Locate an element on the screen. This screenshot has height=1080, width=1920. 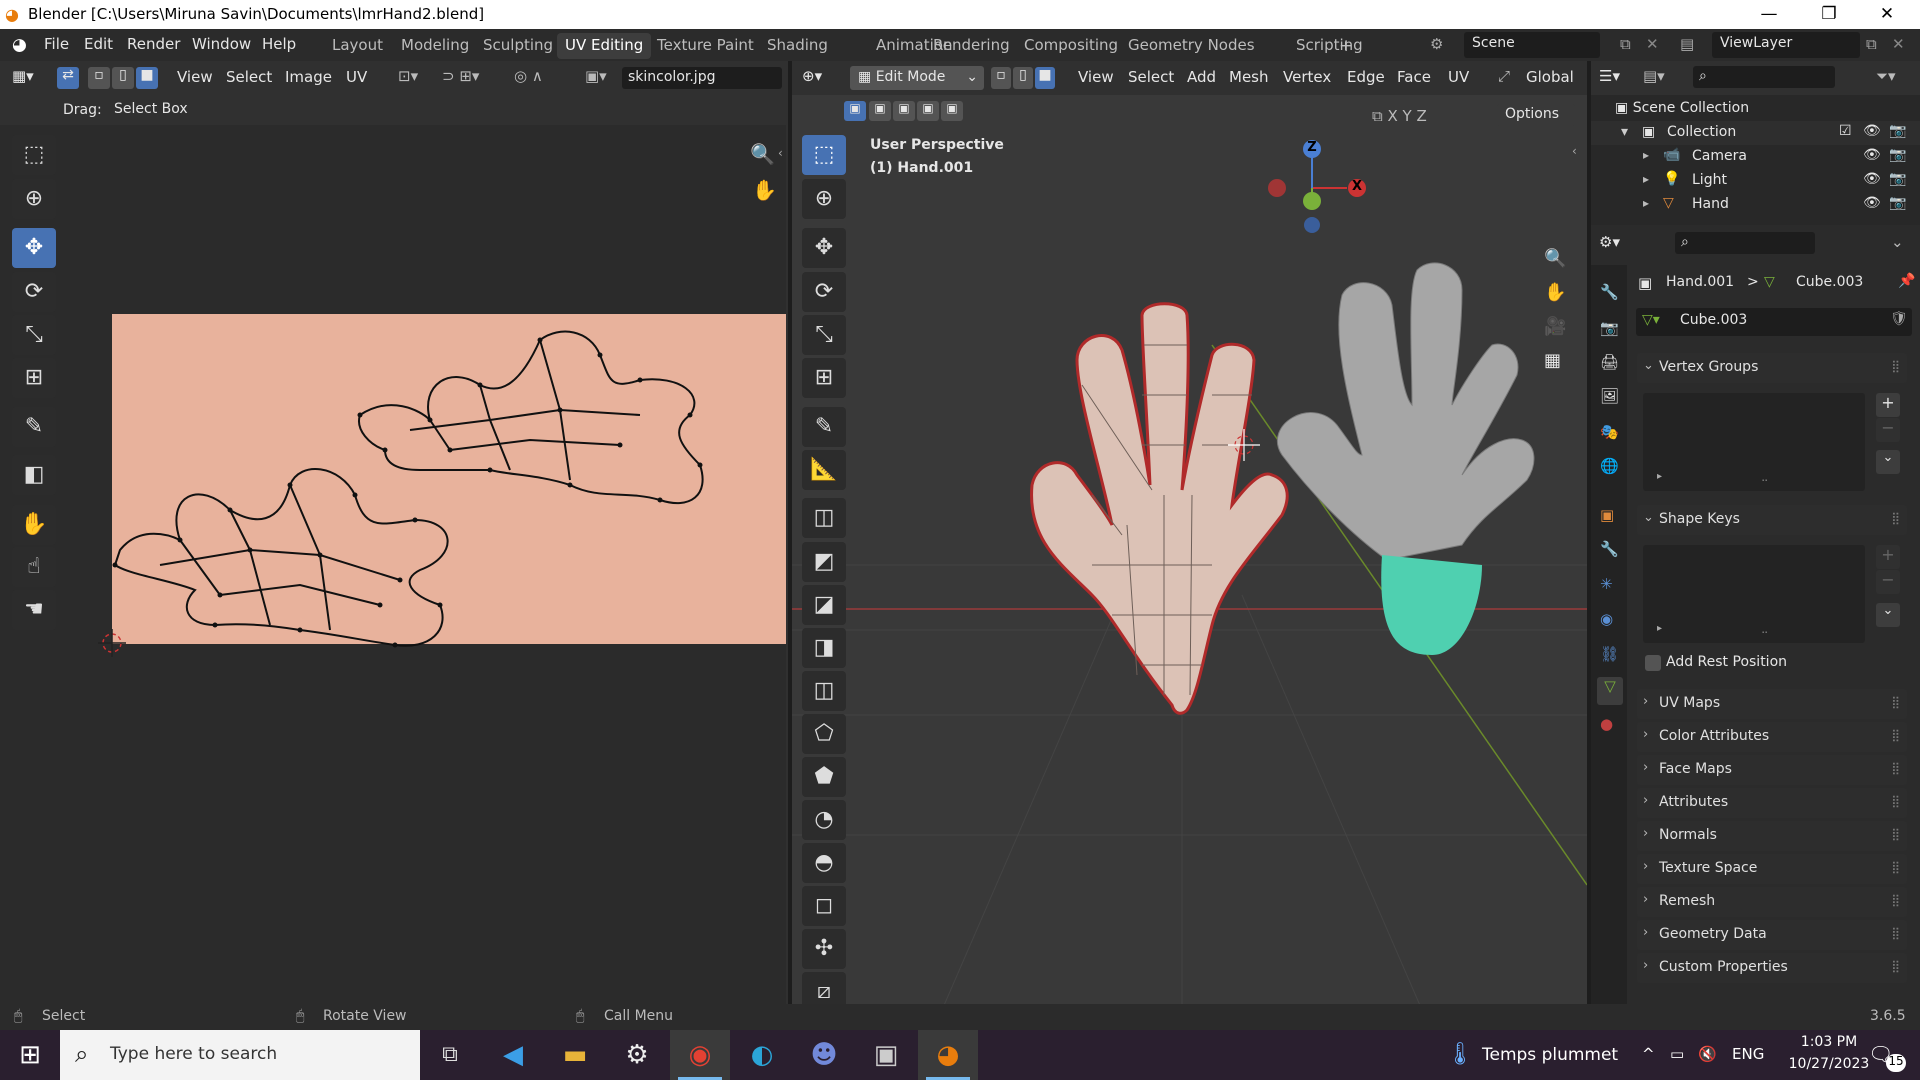
scene-selector: Scene is located at coordinates (1532, 45).